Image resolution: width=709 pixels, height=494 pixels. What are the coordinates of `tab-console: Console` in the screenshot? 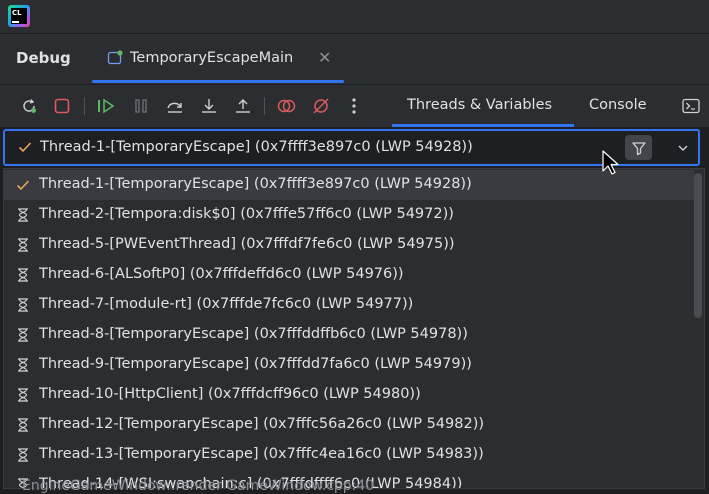 It's located at (618, 105).